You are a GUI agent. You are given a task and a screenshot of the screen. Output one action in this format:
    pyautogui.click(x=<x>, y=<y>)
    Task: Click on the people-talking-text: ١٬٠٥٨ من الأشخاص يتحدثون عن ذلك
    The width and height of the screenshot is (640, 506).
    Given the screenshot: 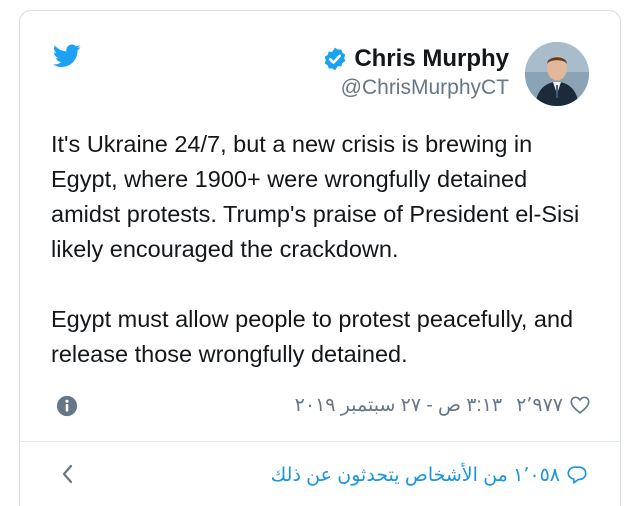 What is the action you would take?
    pyautogui.click(x=415, y=475)
    